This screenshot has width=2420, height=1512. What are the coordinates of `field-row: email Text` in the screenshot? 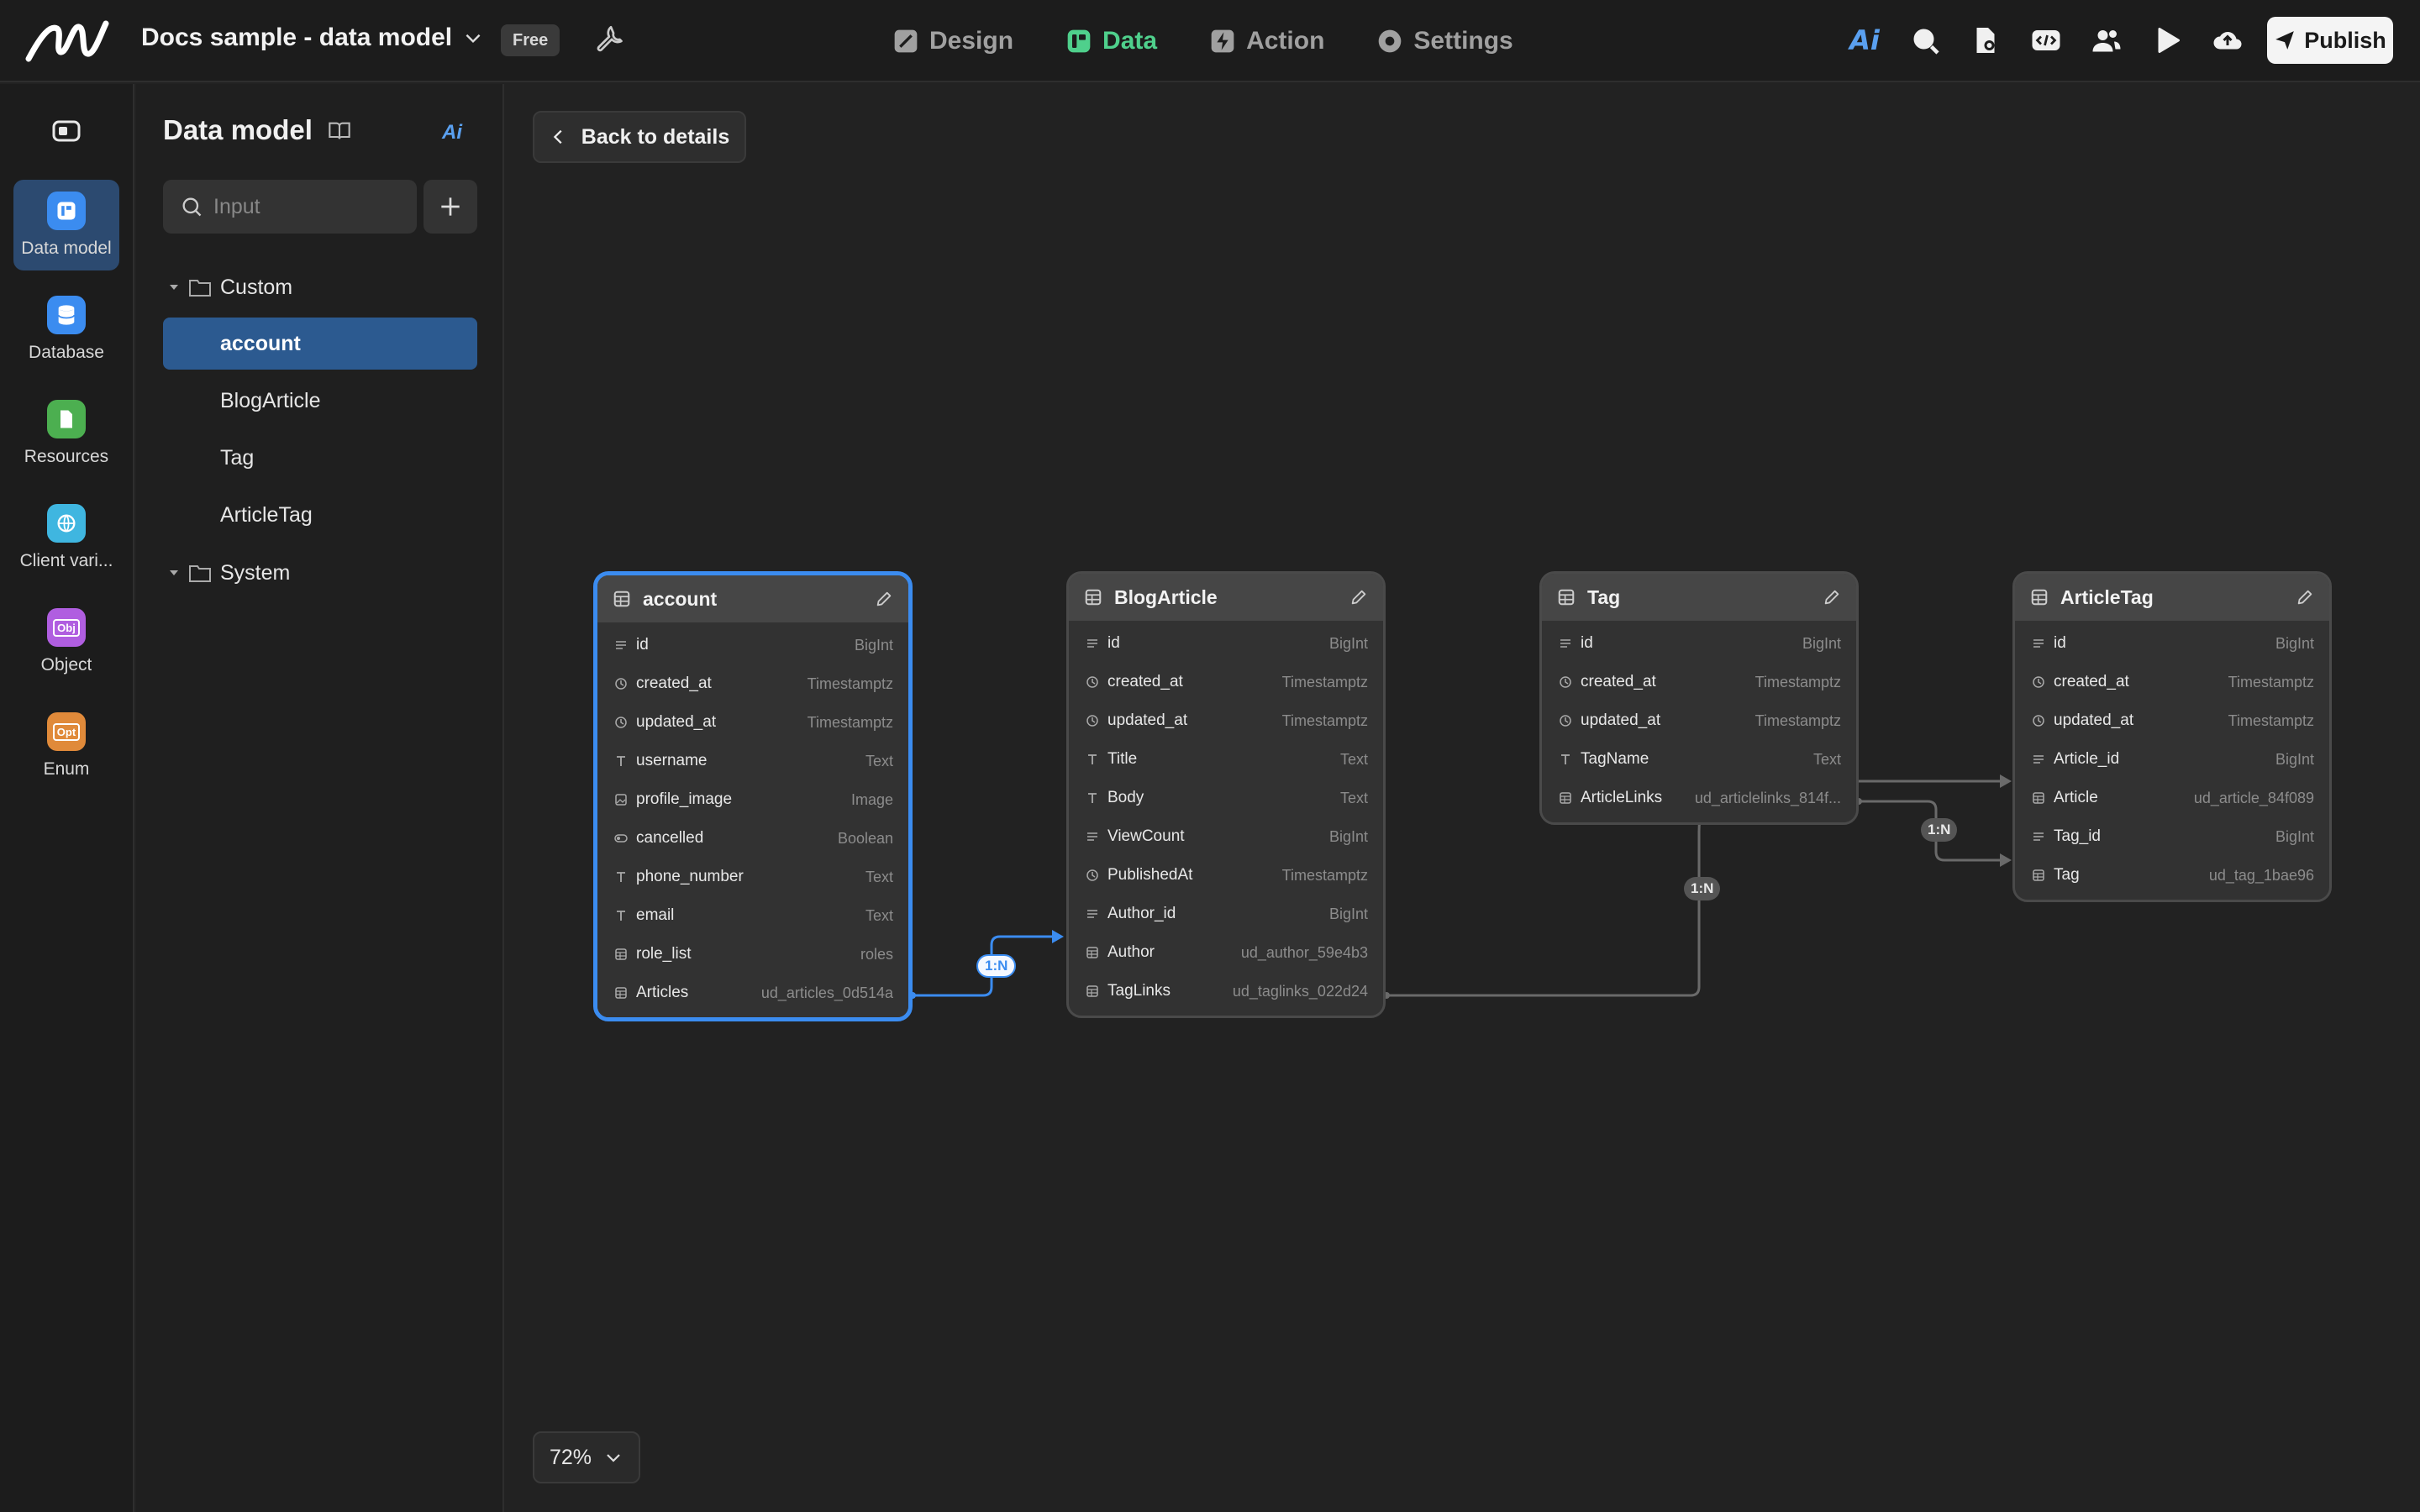 It's located at (752, 915).